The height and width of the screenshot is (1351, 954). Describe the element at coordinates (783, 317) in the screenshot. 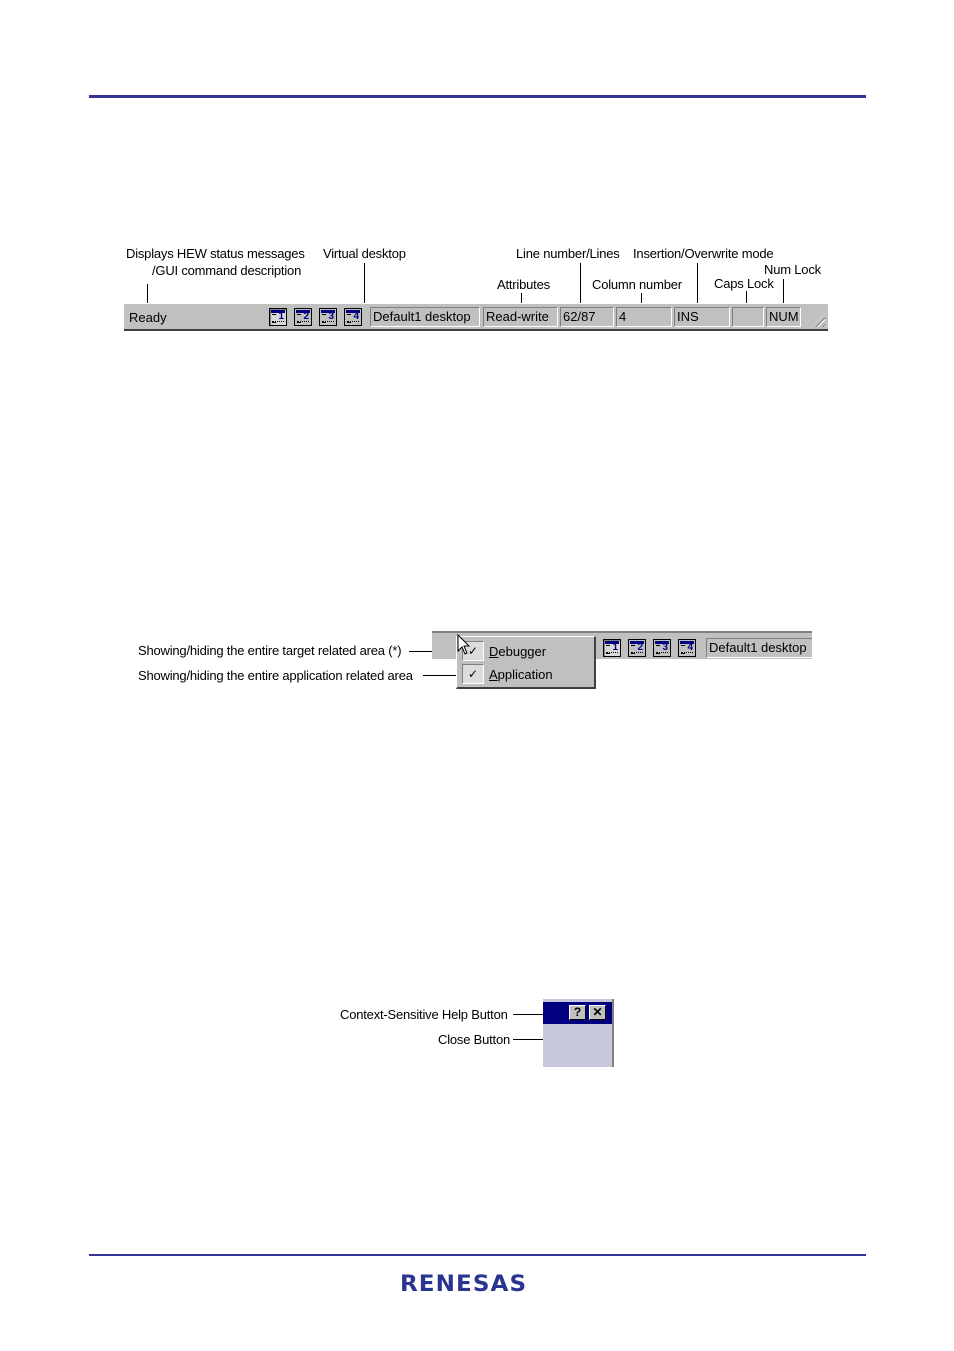

I see `num-lock-pane: NUM` at that location.